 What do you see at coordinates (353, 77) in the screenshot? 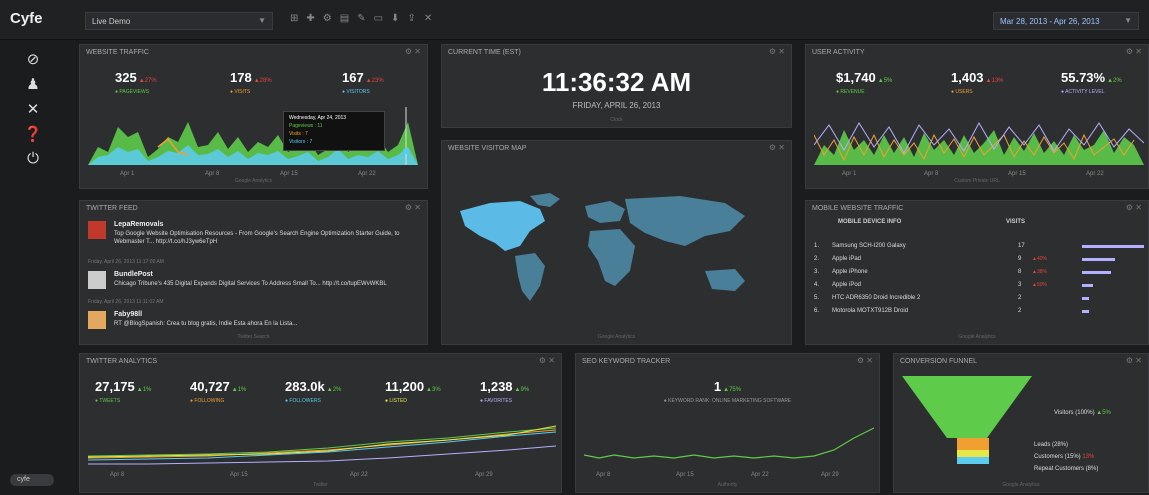
I see `metric-value: 167` at bounding box center [353, 77].